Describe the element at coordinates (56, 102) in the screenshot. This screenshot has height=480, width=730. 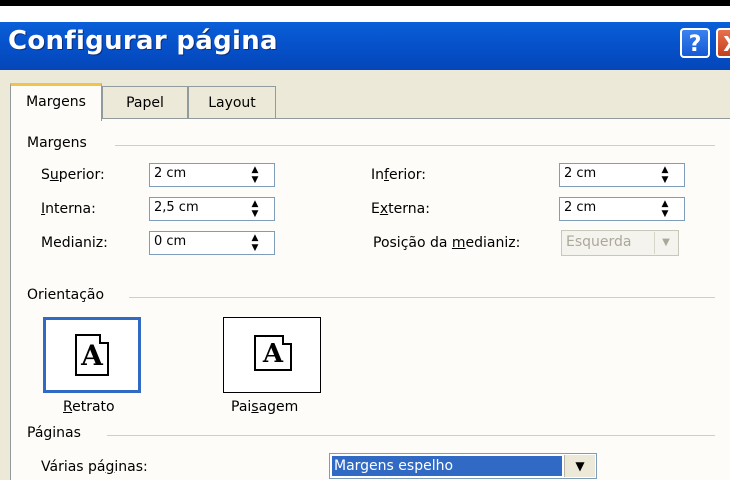
I see `tab-margens: Margens` at that location.